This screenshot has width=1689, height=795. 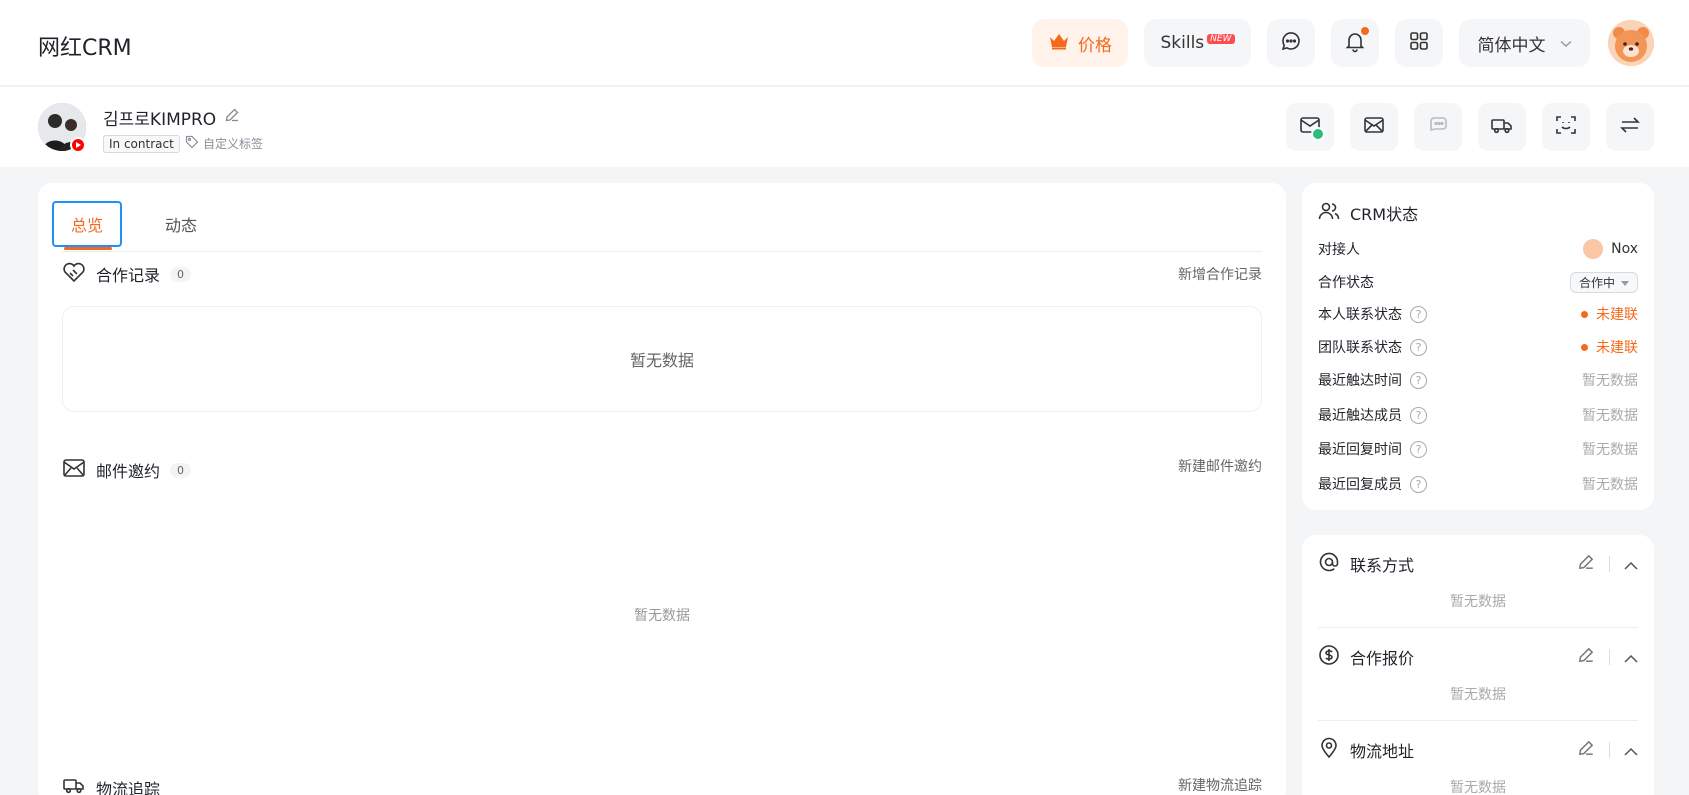 I want to click on handshake-heart-icon, so click(x=74, y=274).